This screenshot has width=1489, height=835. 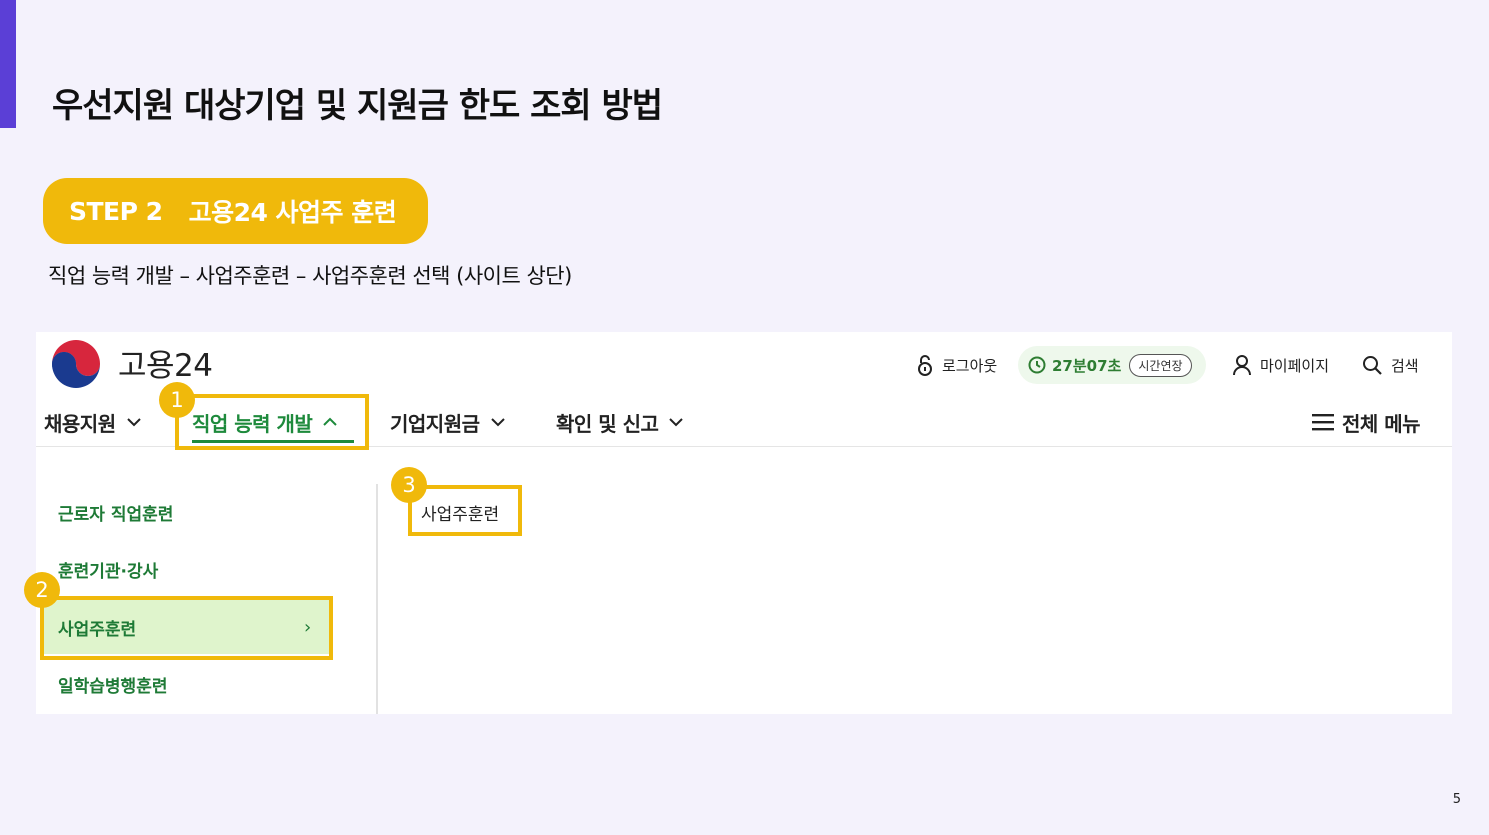 I want to click on nav-item-recruit: 채용지원, so click(x=93, y=422).